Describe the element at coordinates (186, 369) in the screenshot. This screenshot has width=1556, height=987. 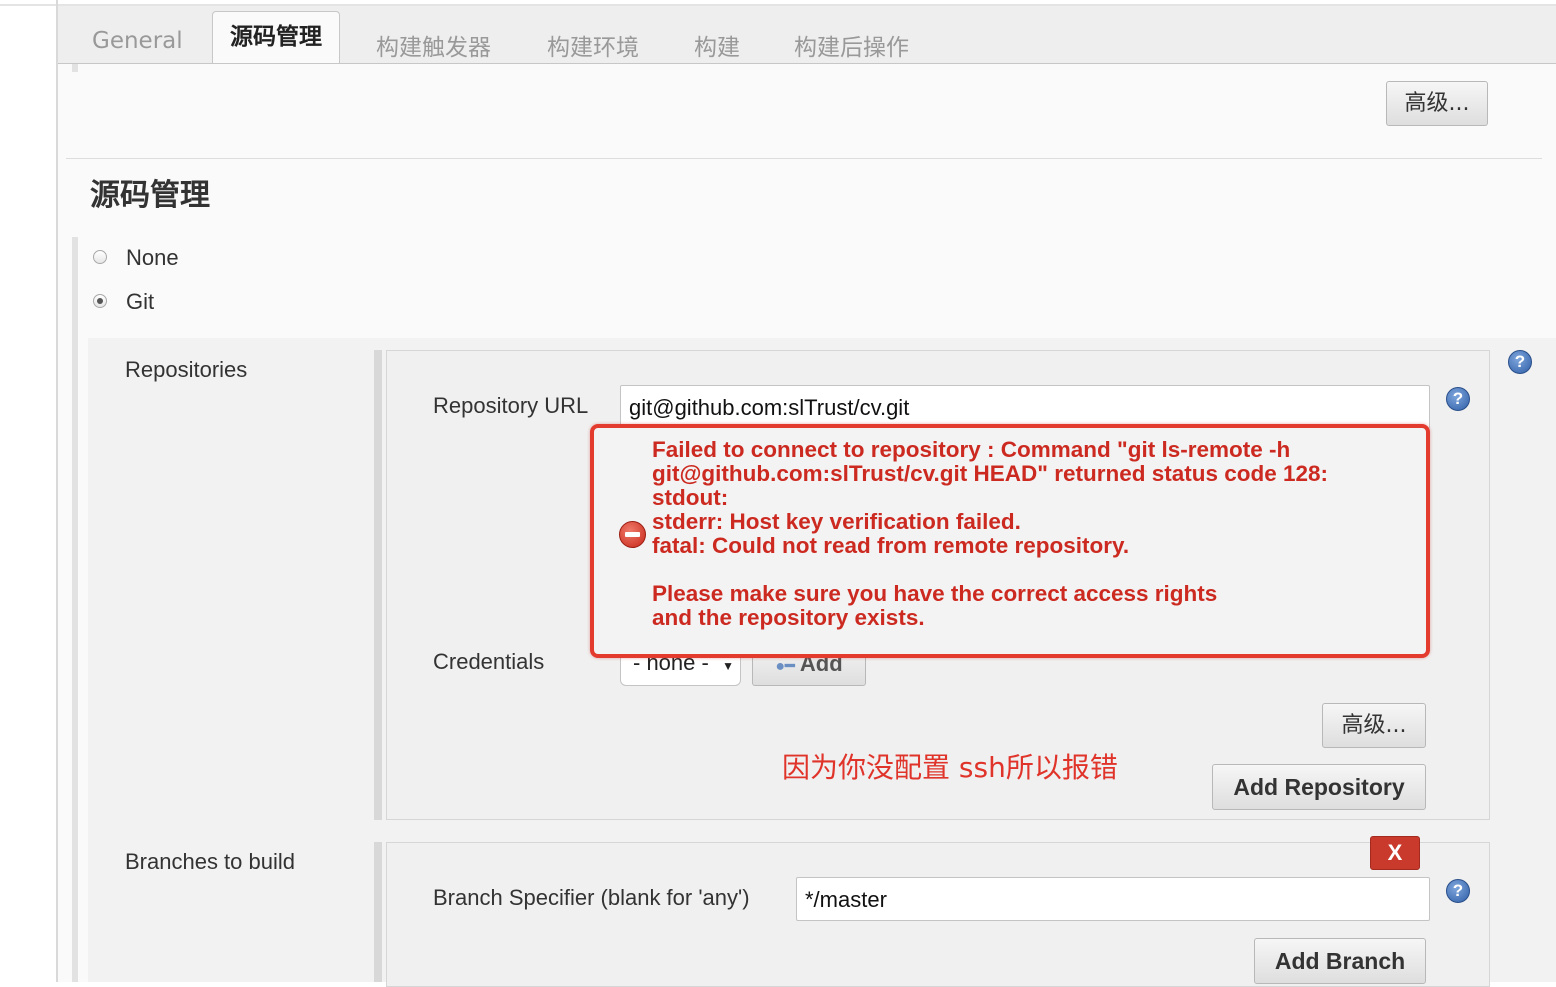
I see `repositories-label: Repositories` at that location.